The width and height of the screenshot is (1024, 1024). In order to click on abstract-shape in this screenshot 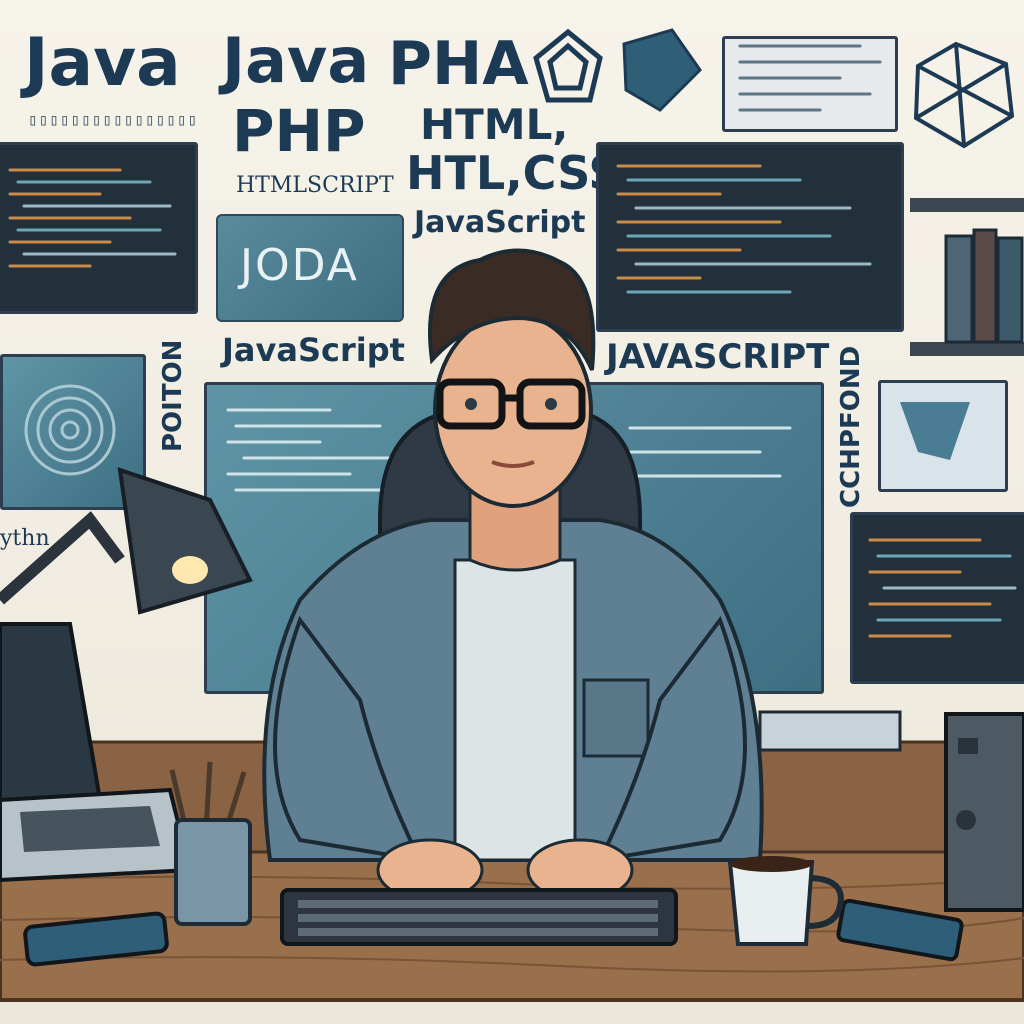, I will do `click(935, 431)`.